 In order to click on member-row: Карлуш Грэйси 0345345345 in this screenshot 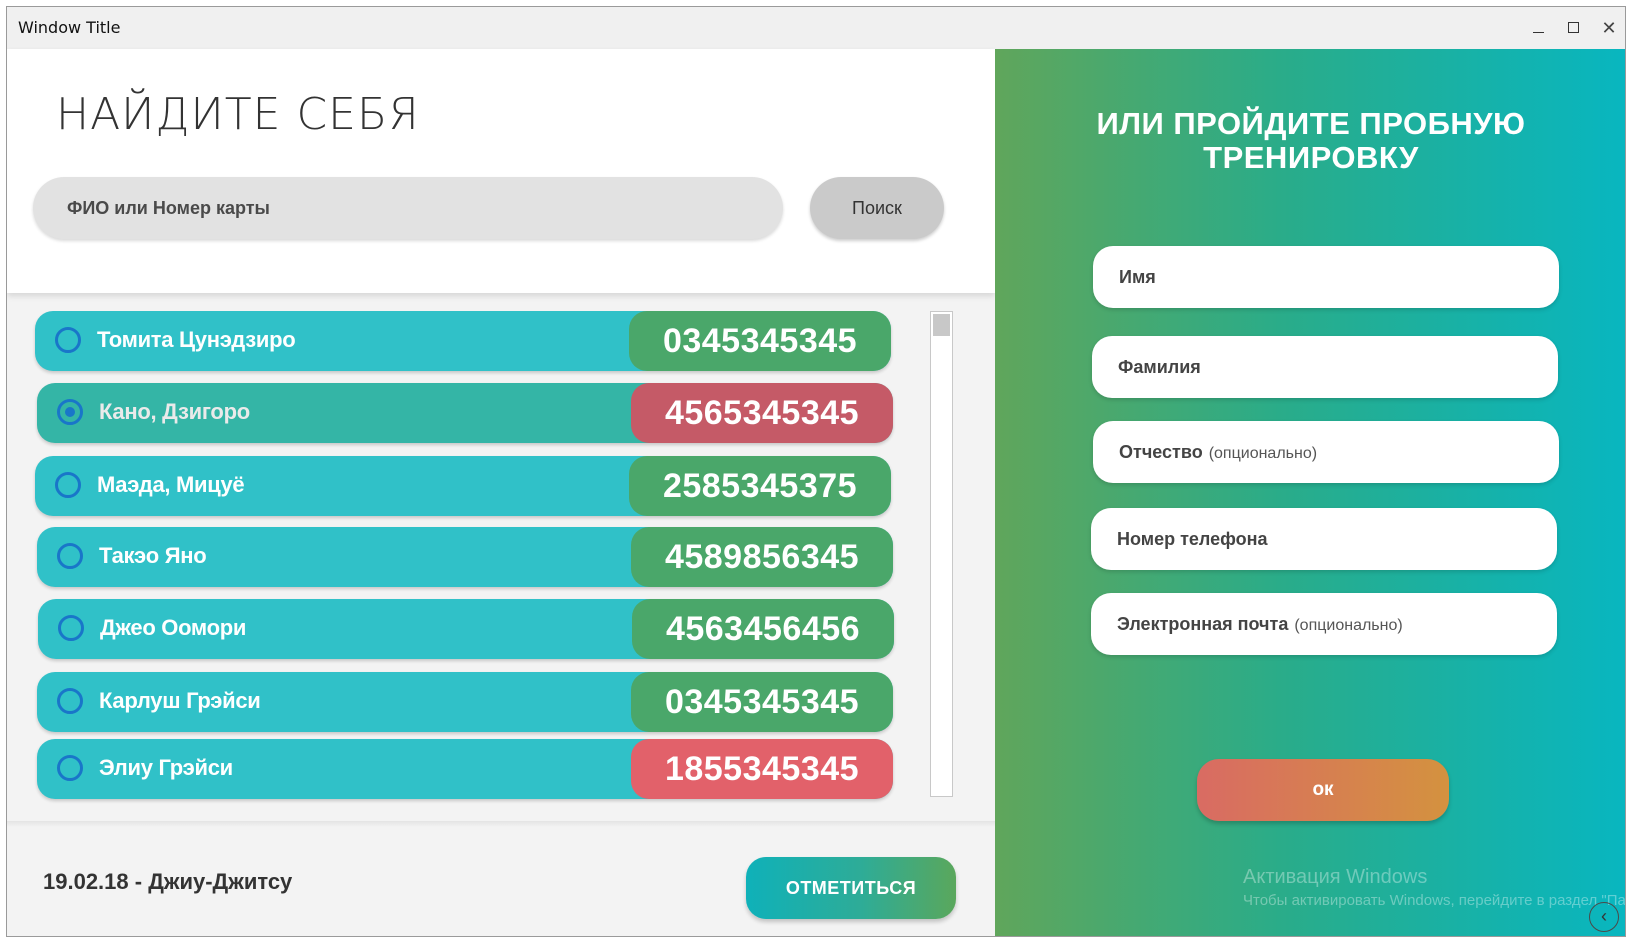, I will do `click(465, 702)`.